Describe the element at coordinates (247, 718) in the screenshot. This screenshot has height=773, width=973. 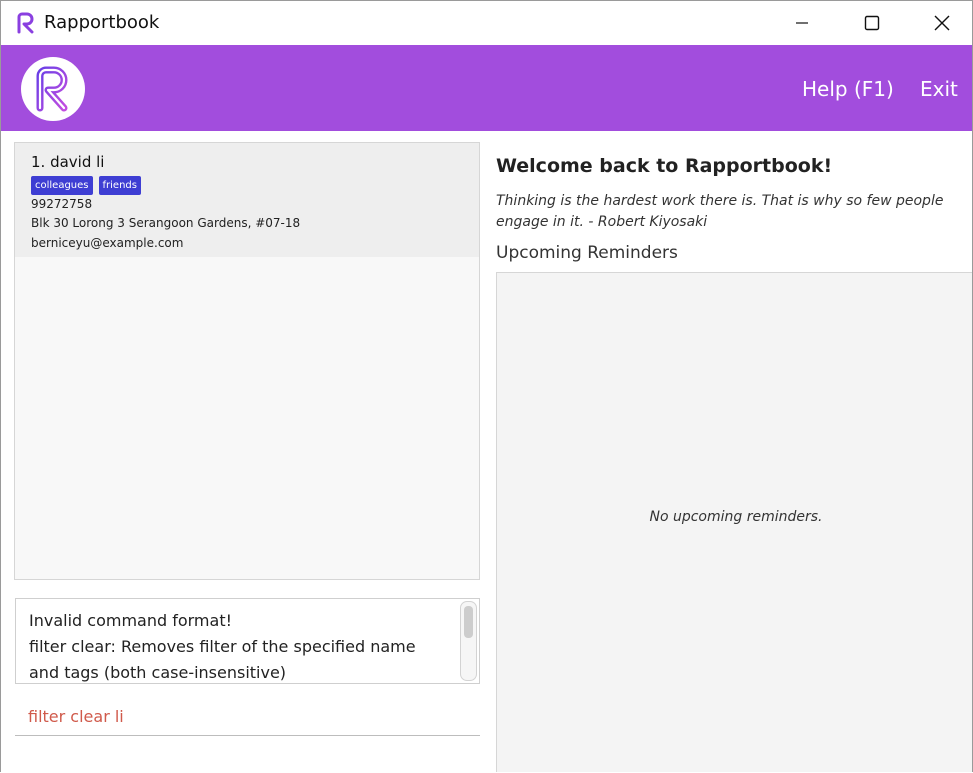
I see `command-input: filter clear li` at that location.